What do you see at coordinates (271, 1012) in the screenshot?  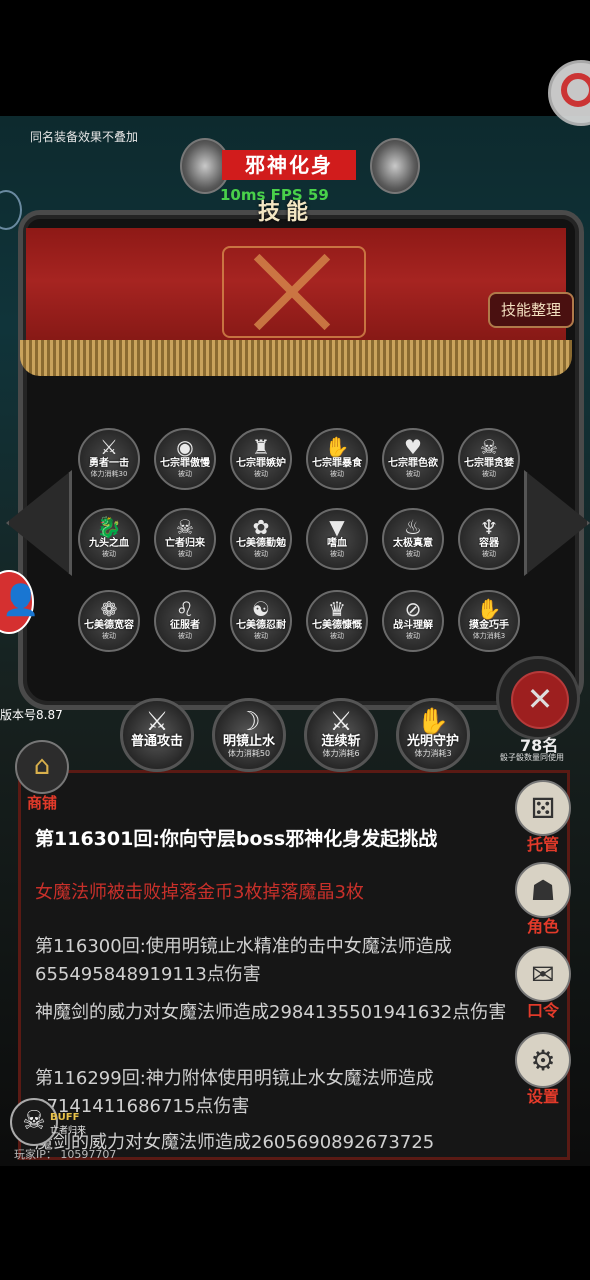 I see `log-line: 神魔剑的威力对女魔法师造成2984135501941632点伤害` at bounding box center [271, 1012].